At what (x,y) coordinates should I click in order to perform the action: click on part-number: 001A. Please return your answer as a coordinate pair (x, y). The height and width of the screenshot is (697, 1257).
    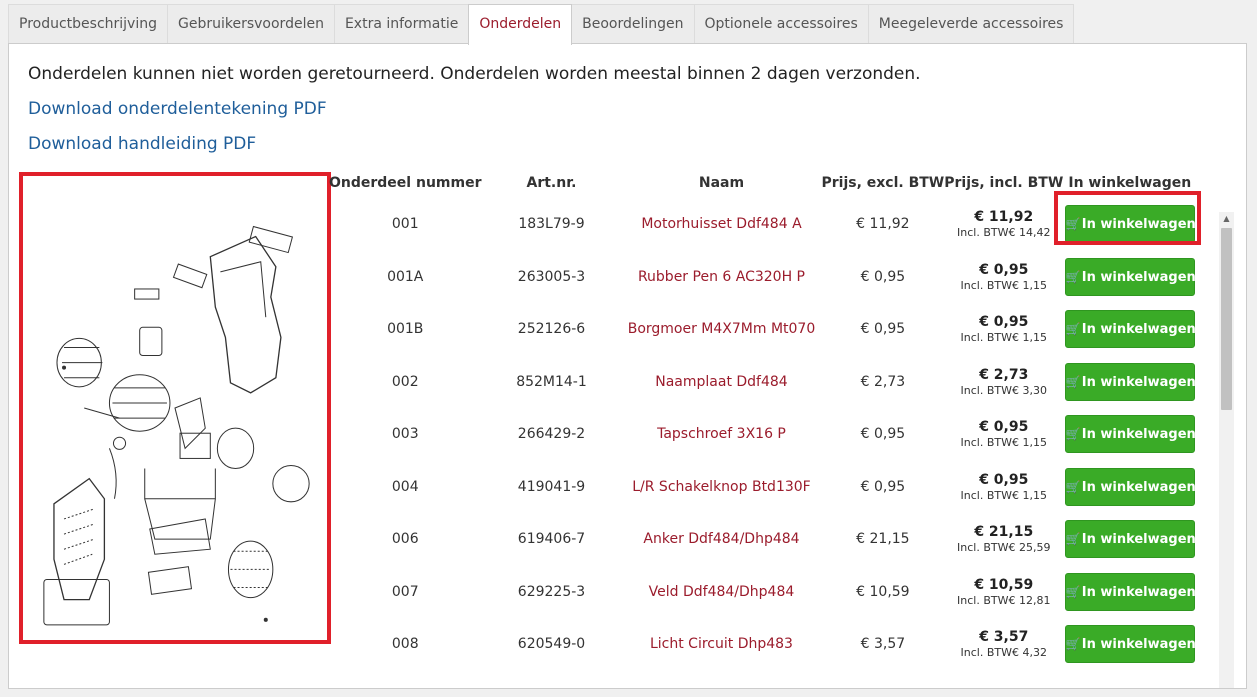
    Looking at the image, I should click on (405, 276).